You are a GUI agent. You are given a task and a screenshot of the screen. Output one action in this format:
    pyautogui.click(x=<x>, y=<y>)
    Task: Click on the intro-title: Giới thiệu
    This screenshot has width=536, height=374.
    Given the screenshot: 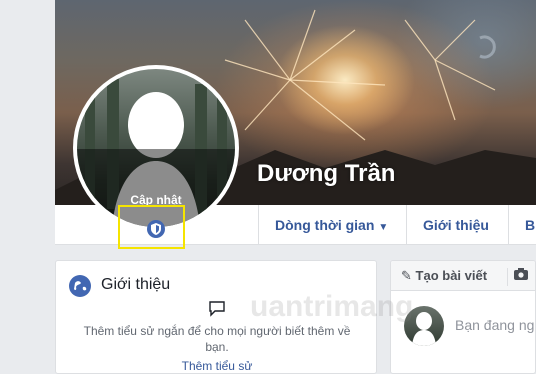 What is the action you would take?
    pyautogui.click(x=136, y=284)
    